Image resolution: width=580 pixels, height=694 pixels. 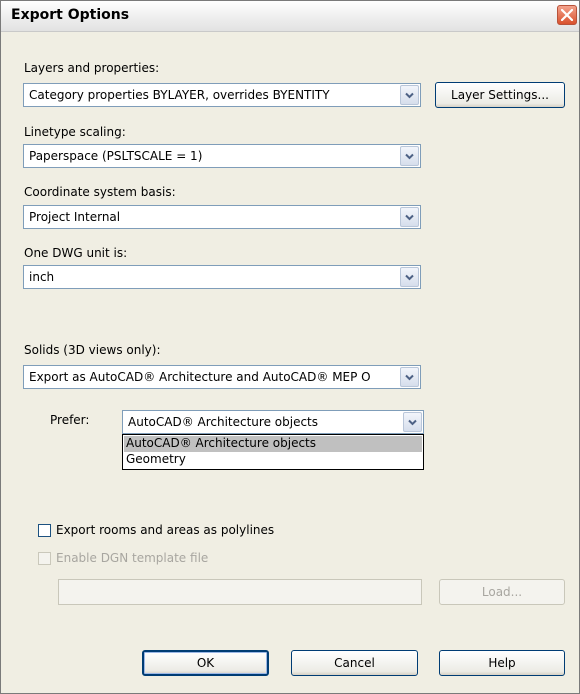 What do you see at coordinates (70, 420) in the screenshot?
I see `prefer-label: Prefer:` at bounding box center [70, 420].